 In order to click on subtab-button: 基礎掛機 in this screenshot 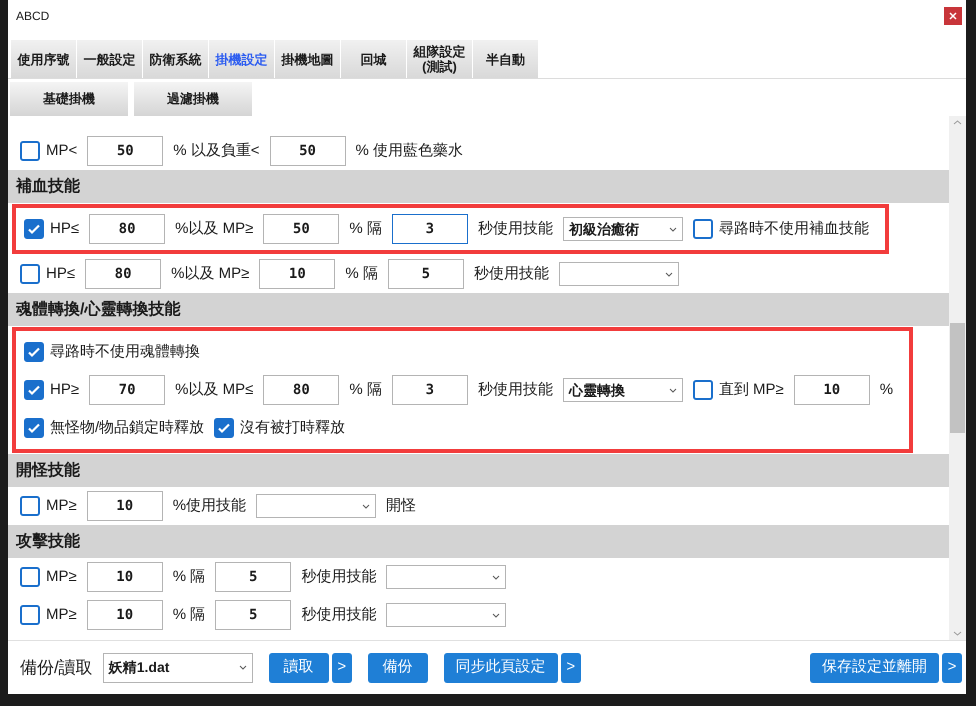, I will do `click(69, 99)`.